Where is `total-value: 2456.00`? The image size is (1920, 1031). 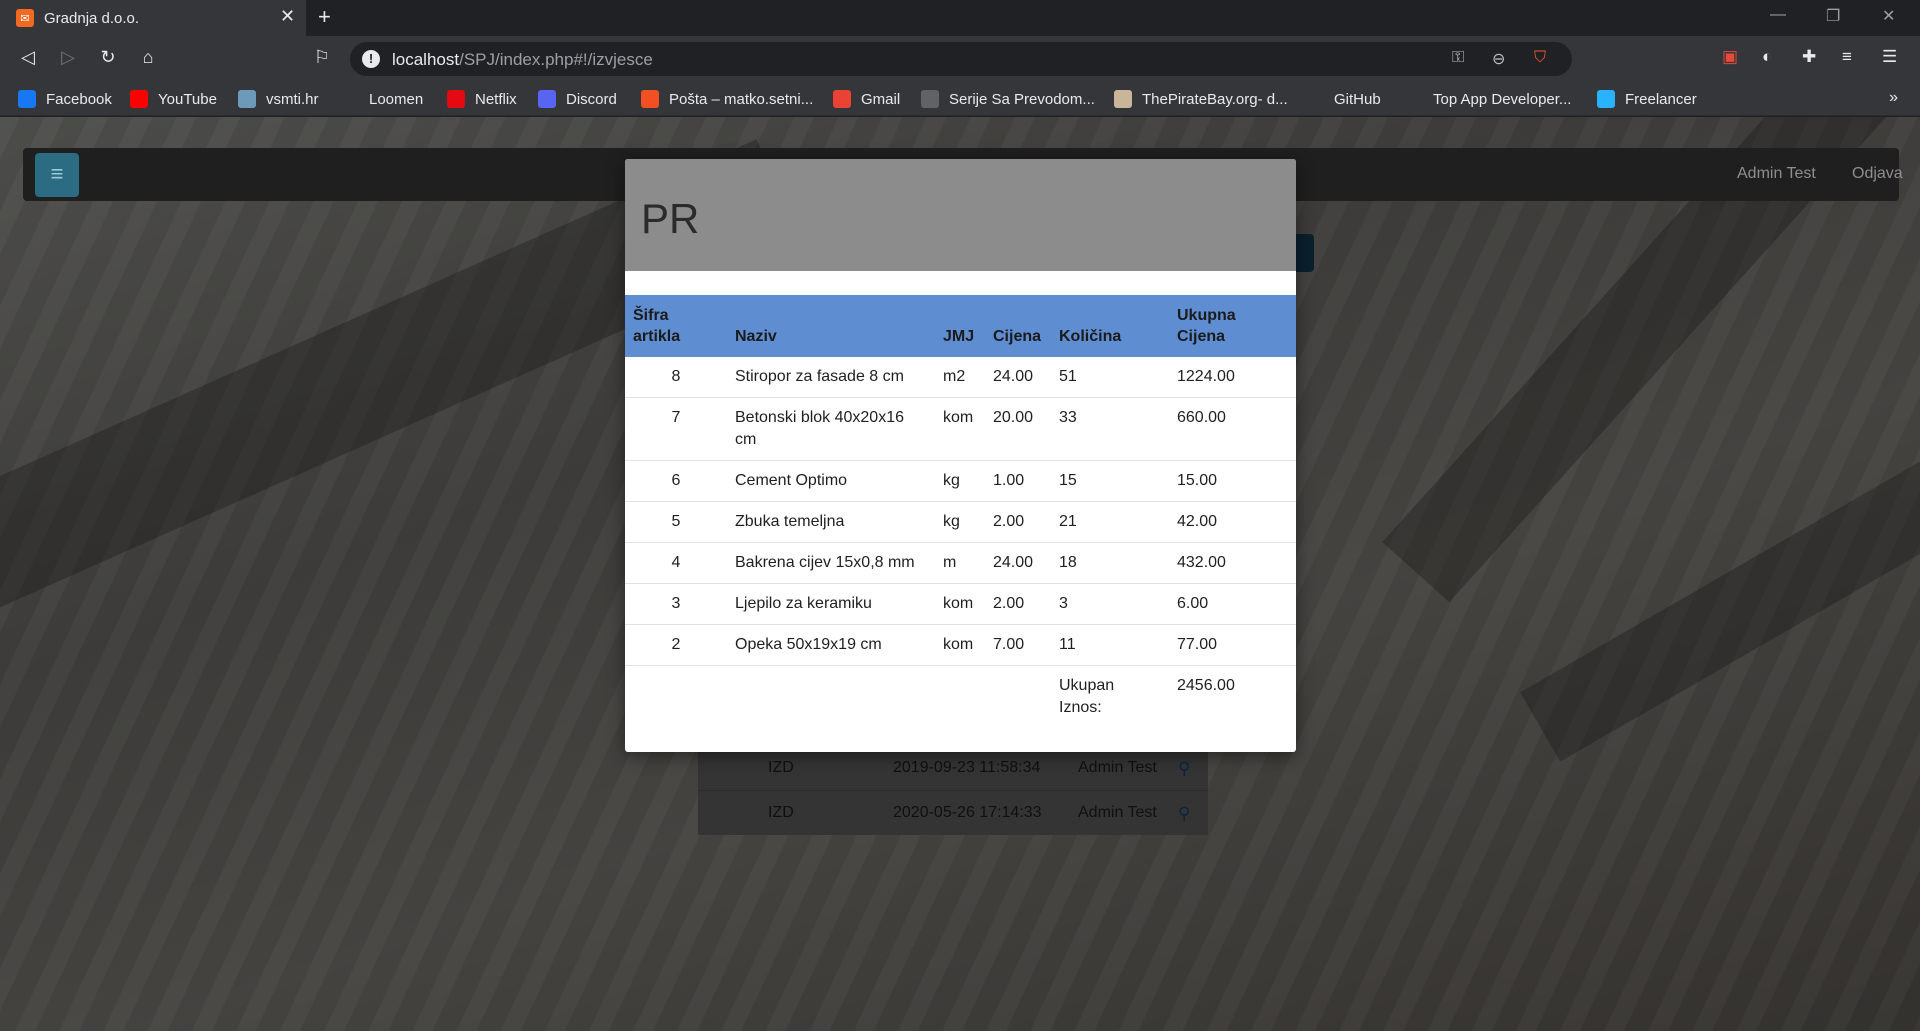
total-value: 2456.00 is located at coordinates (1206, 685).